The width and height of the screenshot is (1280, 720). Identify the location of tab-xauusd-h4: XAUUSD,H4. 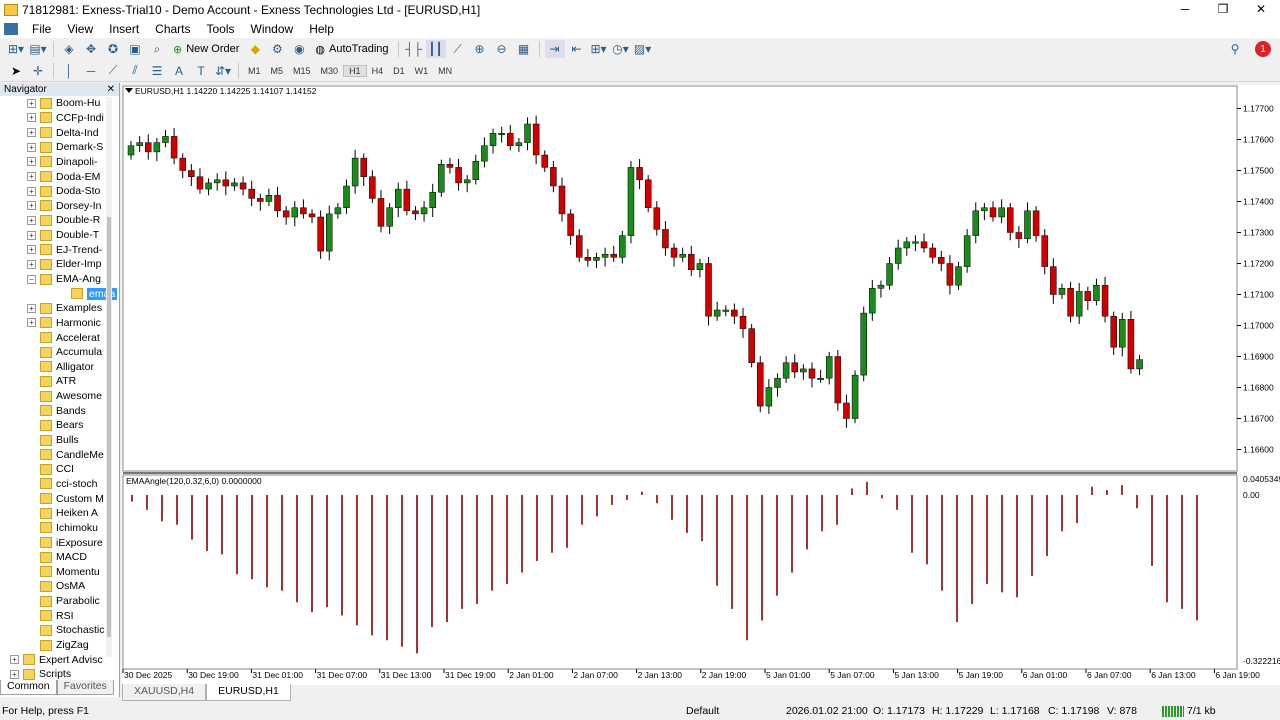
(164, 692).